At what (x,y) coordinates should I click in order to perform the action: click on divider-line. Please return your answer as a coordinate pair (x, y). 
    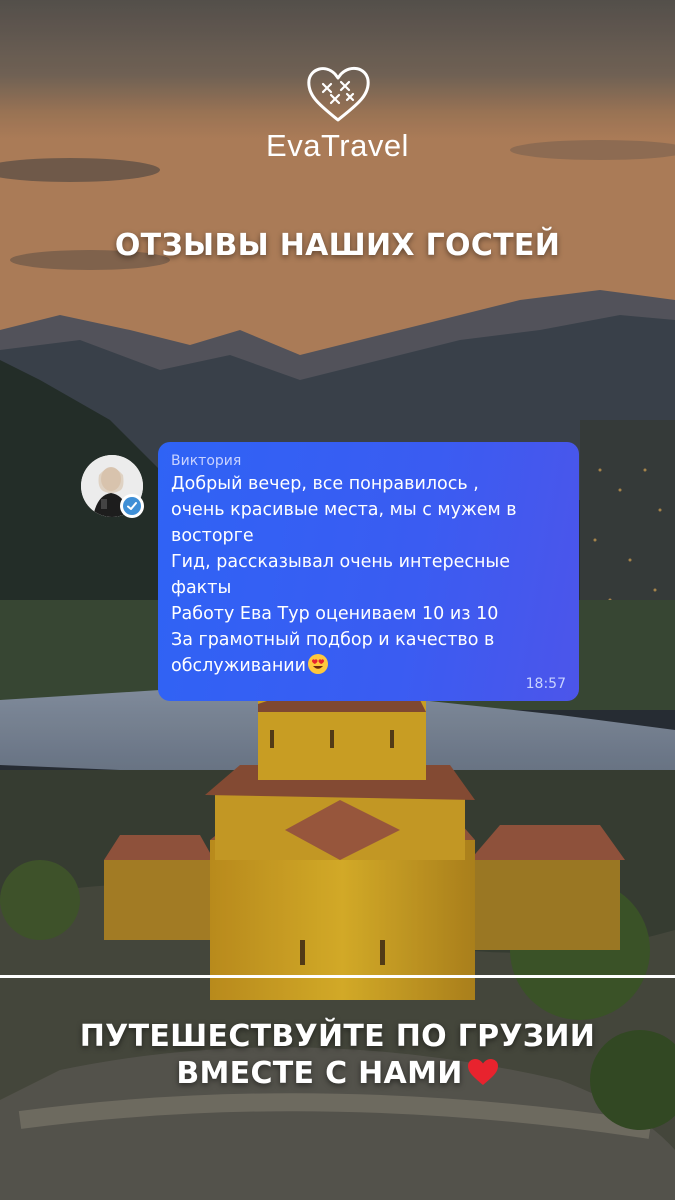
    Looking at the image, I should click on (337, 976).